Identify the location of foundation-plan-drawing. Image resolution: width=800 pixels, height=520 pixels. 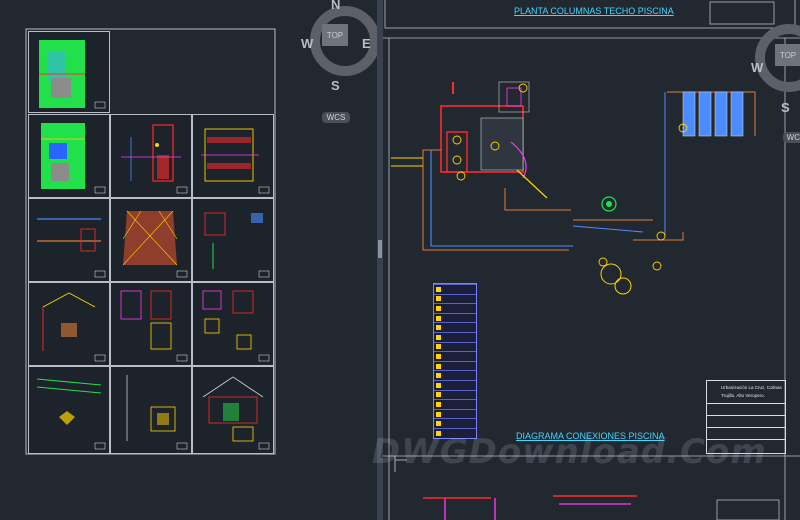
(235, 161).